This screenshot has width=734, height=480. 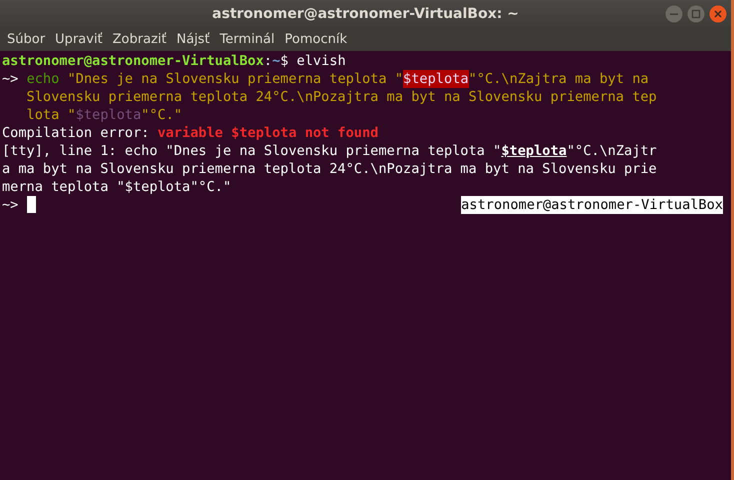 I want to click on minimize-icon, so click(x=674, y=14).